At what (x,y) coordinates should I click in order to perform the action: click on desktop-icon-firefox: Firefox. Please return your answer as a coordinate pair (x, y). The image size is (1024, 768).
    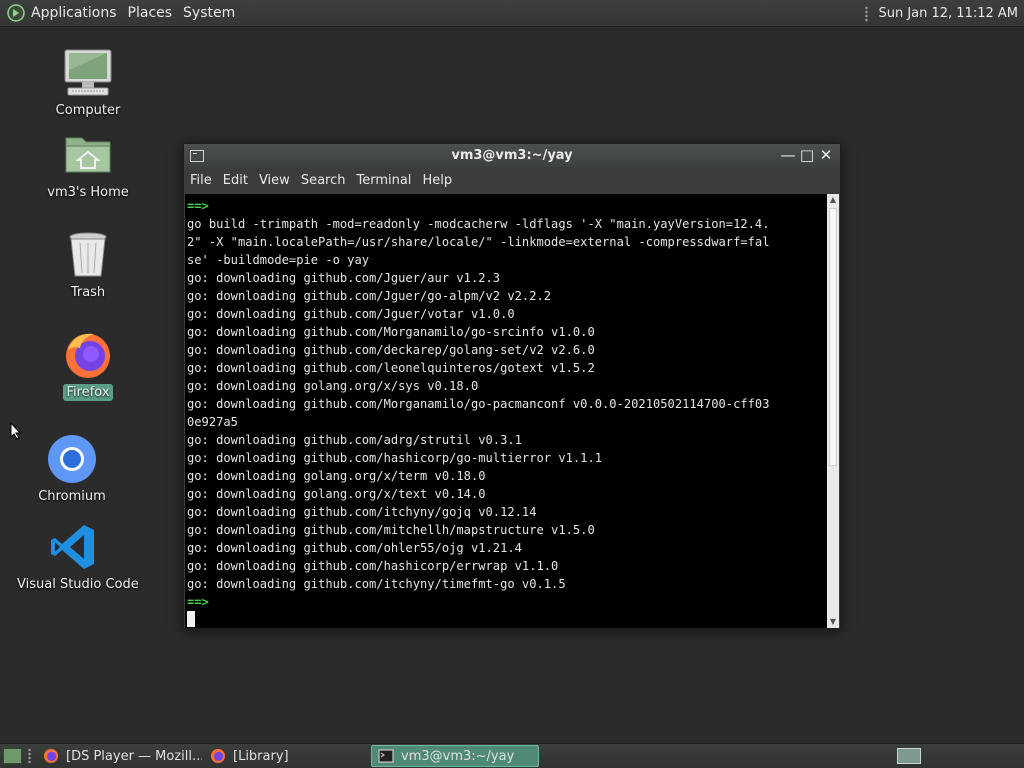
    Looking at the image, I should click on (88, 365).